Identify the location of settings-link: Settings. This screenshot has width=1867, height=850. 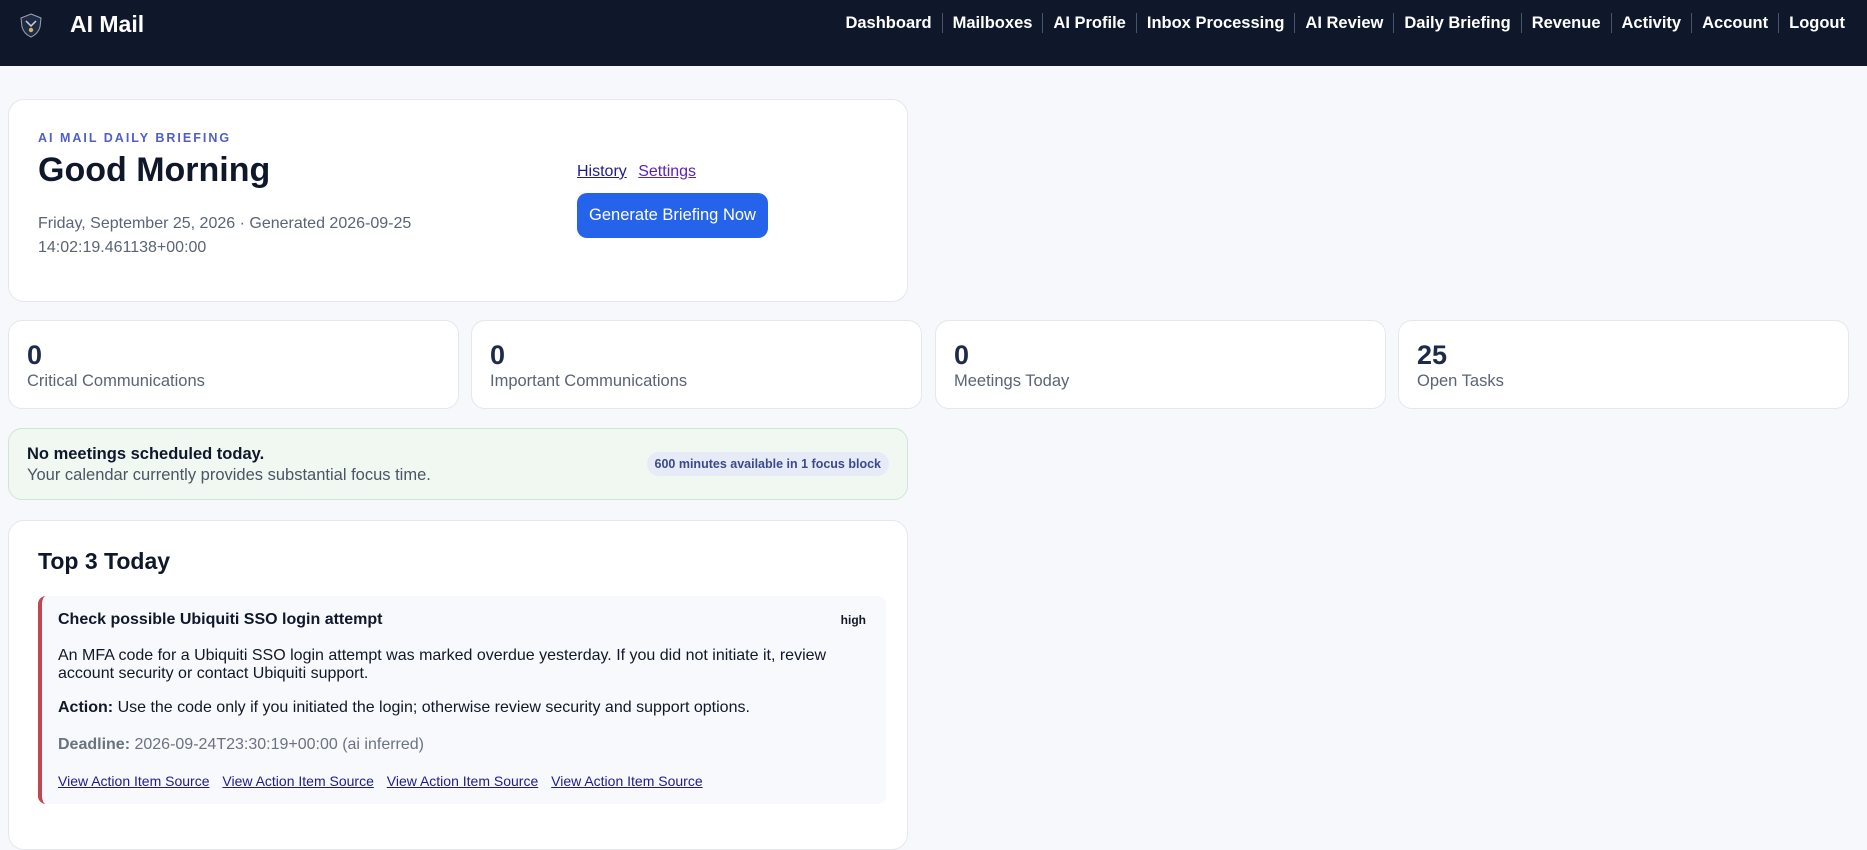
(667, 171).